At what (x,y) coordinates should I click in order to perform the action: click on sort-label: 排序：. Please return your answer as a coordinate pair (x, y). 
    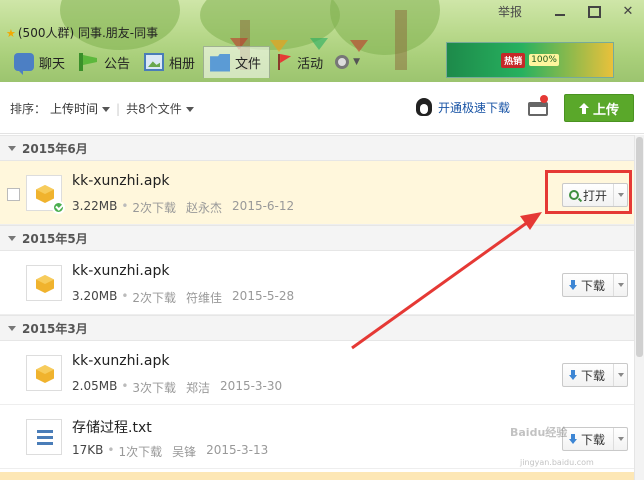
    Looking at the image, I should click on (28, 109).